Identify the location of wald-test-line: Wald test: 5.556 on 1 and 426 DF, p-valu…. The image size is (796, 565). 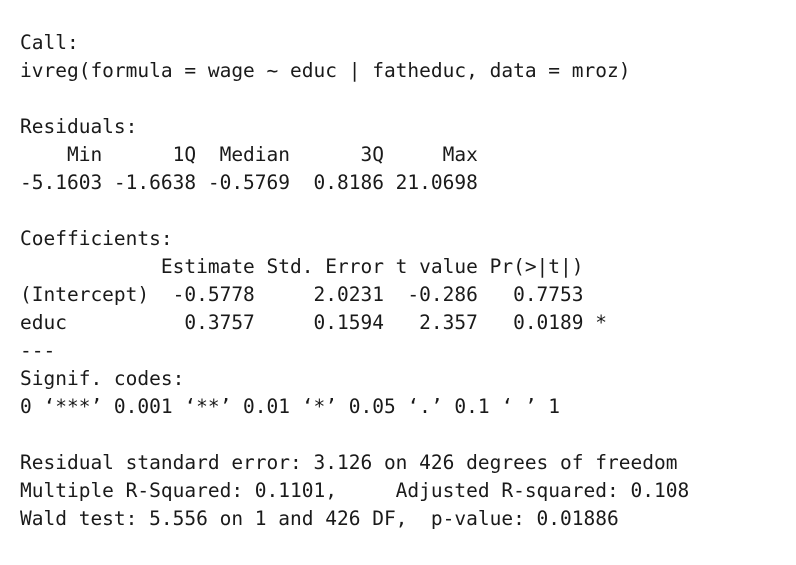
(319, 518).